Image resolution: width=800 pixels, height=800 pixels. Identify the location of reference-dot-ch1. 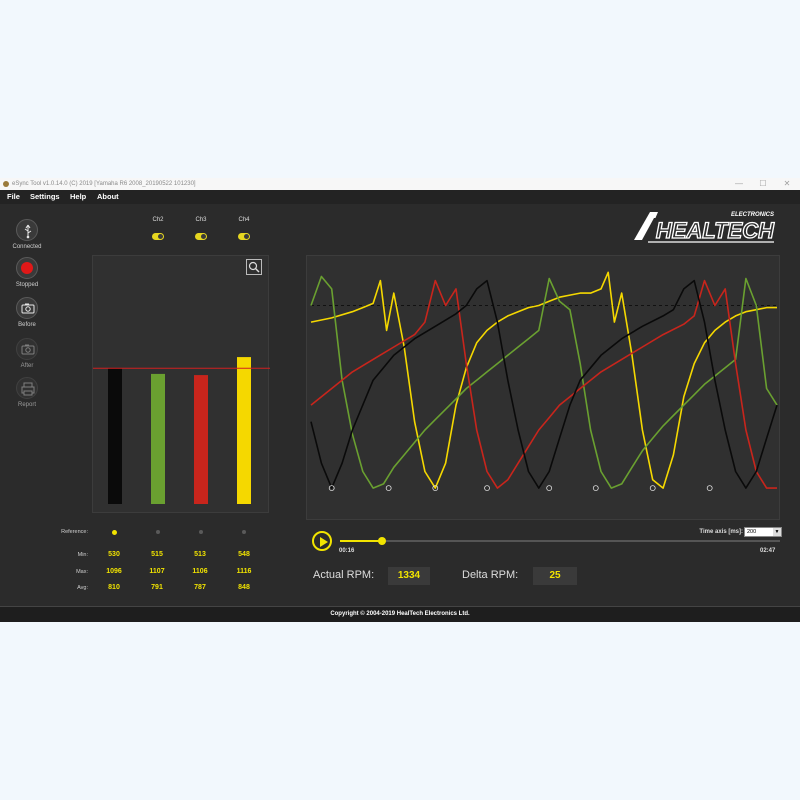
(114, 532).